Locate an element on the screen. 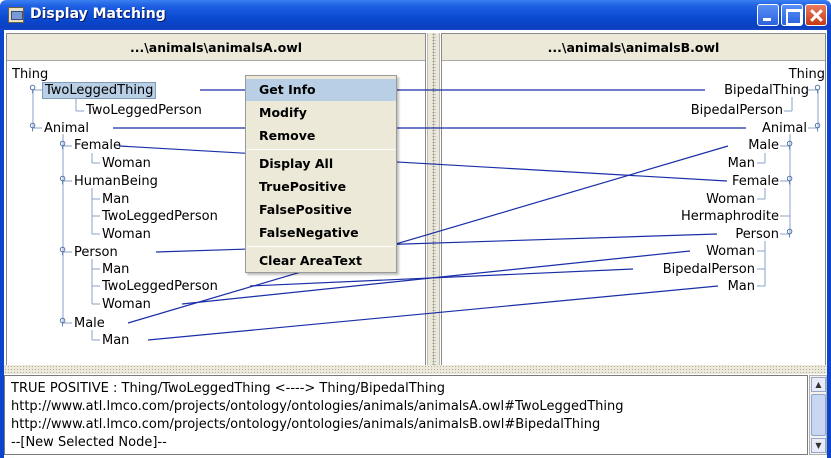  menu-item-get-info: Get Info is located at coordinates (321, 90).